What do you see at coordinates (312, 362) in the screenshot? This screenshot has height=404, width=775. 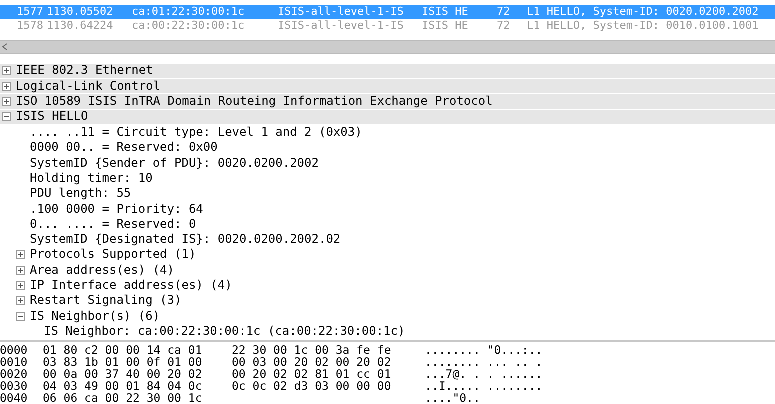 I see `hex-bytes: 00 03 00 20 02 00 20 02` at bounding box center [312, 362].